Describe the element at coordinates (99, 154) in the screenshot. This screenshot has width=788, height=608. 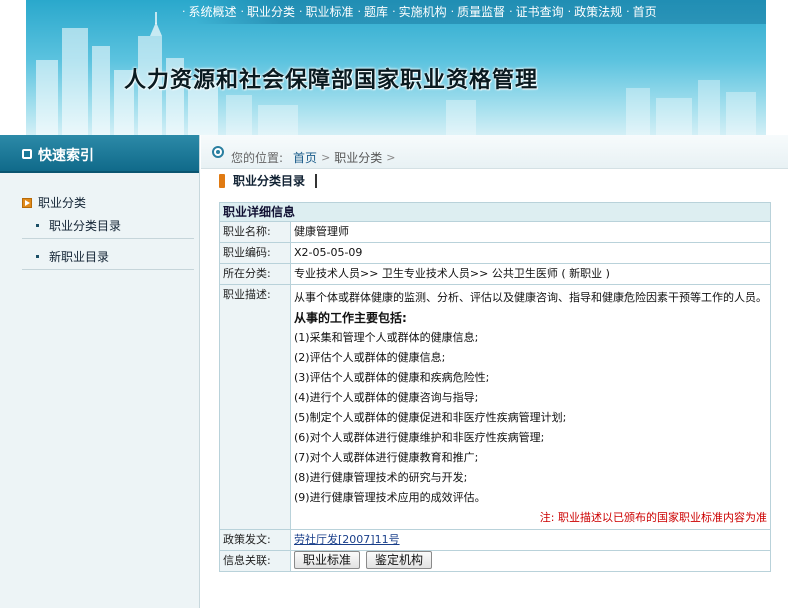
I see `quick-index-header: 快速索引` at that location.